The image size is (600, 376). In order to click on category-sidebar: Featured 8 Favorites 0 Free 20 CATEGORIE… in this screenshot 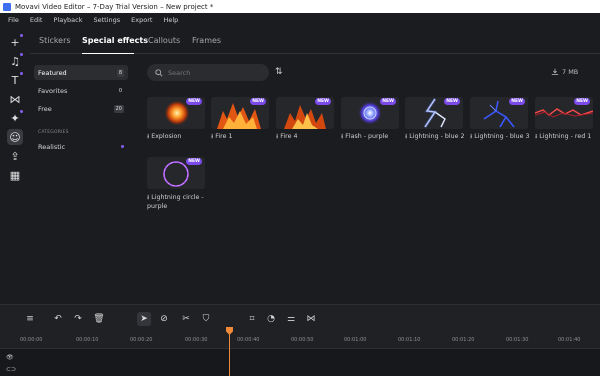, I will do `click(82, 179)`.